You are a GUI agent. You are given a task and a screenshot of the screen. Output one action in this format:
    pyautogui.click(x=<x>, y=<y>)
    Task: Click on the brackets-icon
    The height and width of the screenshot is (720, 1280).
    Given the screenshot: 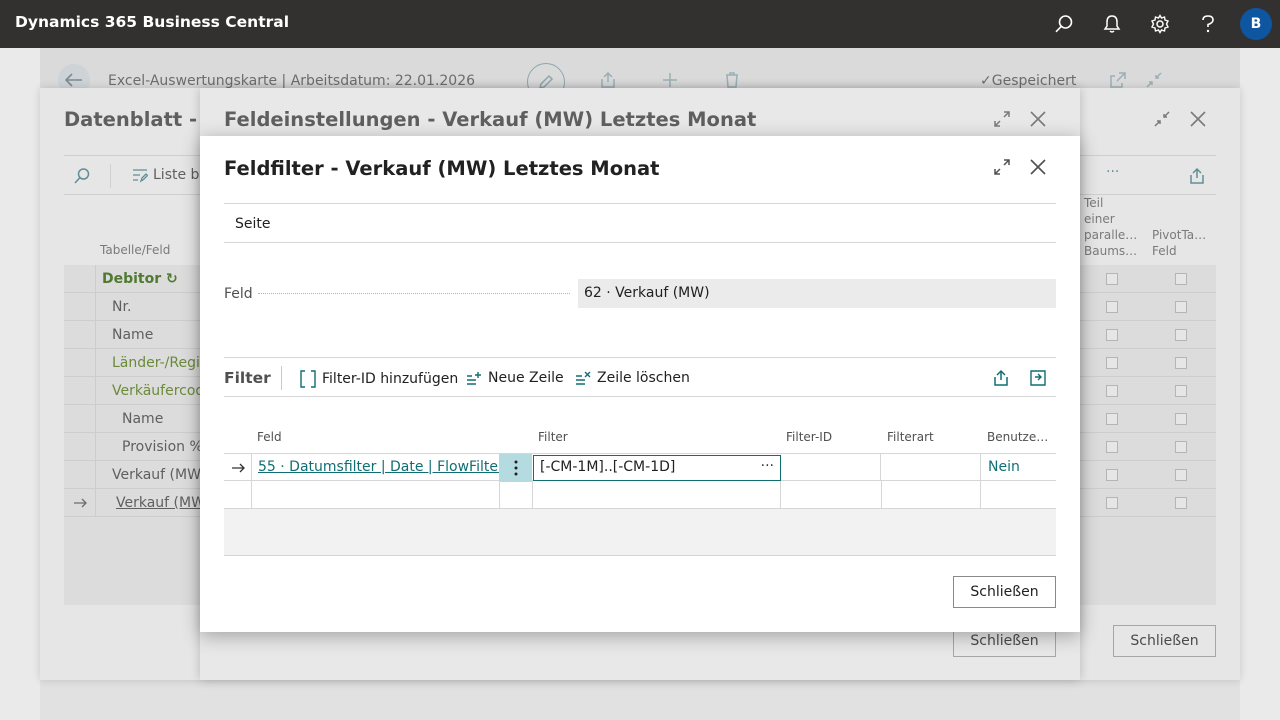 What is the action you would take?
    pyautogui.click(x=308, y=379)
    